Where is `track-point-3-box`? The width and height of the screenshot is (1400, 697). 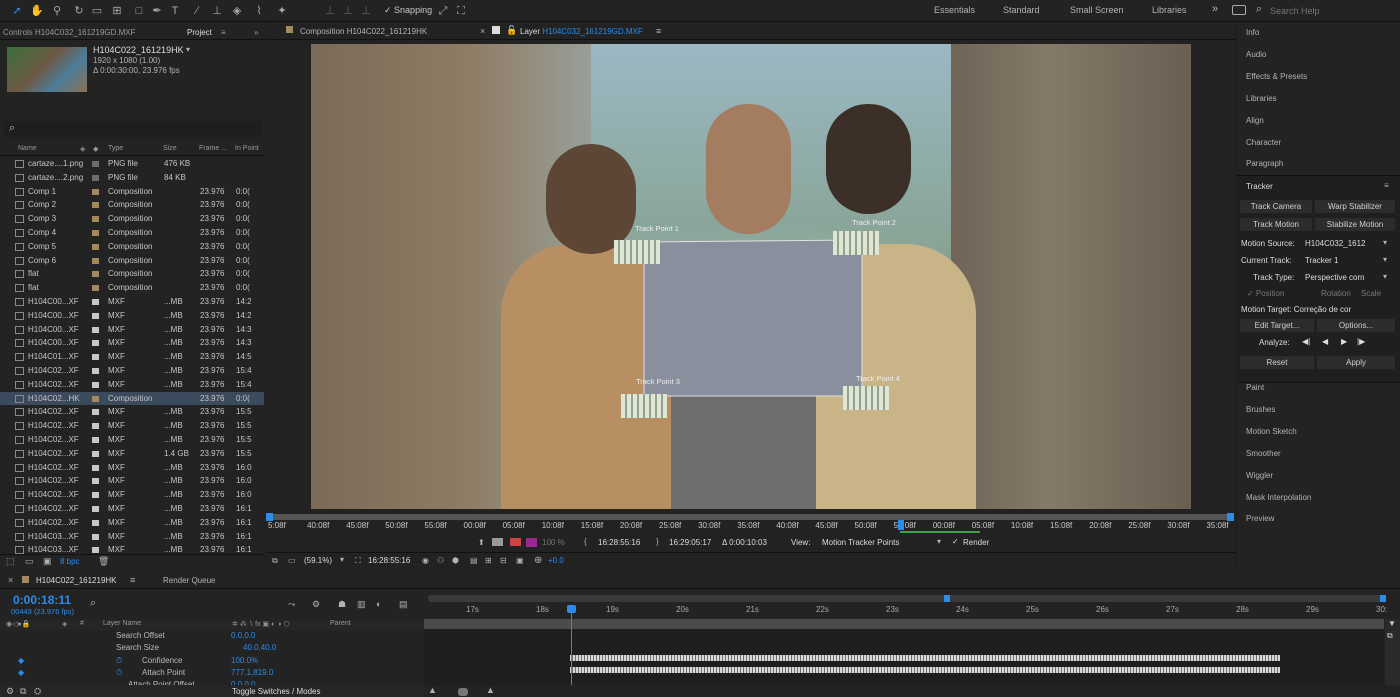
track-point-3-box is located at coordinates (644, 406).